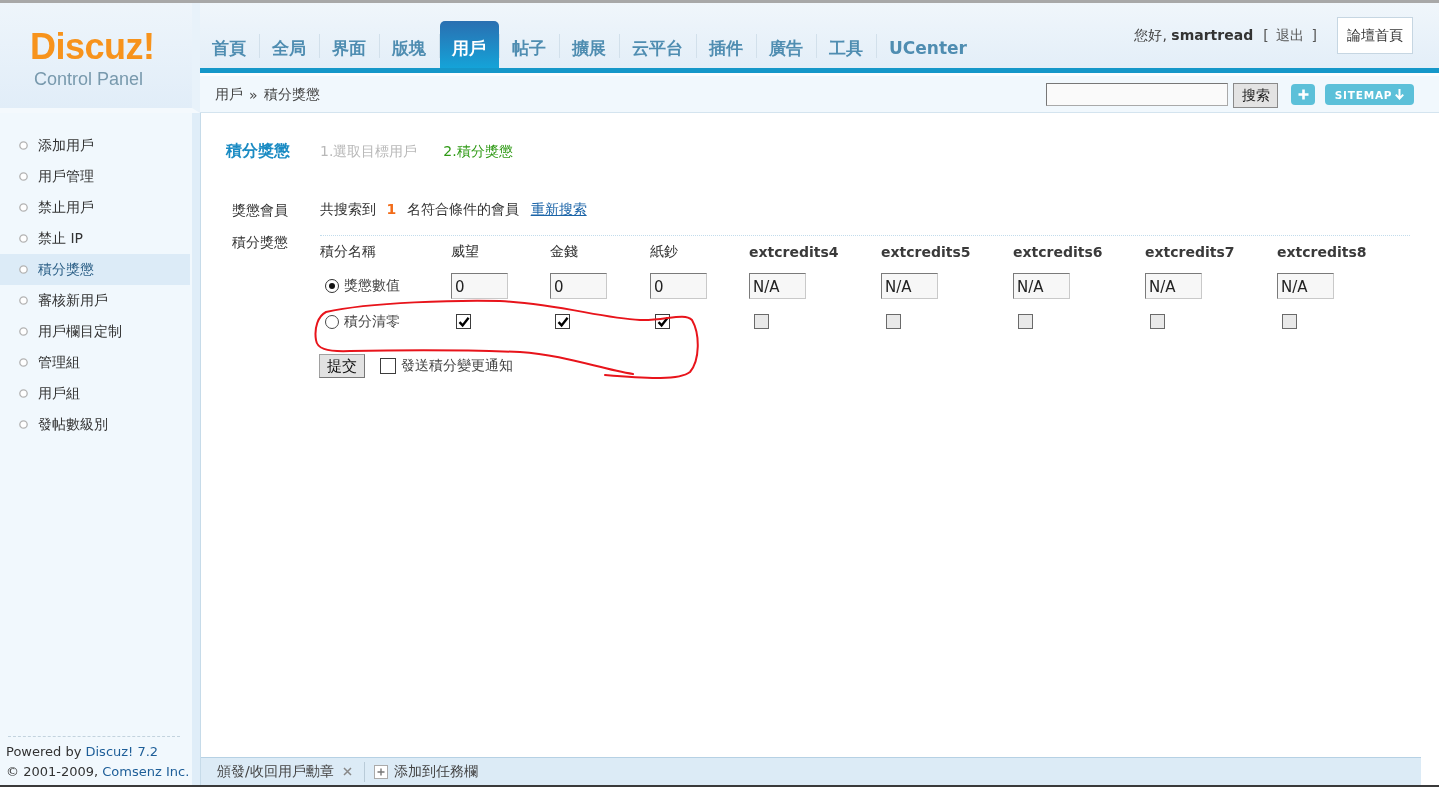 This screenshot has height=787, width=1439. What do you see at coordinates (95, 393) in the screenshot?
I see `sidebar-item: 用戶組` at bounding box center [95, 393].